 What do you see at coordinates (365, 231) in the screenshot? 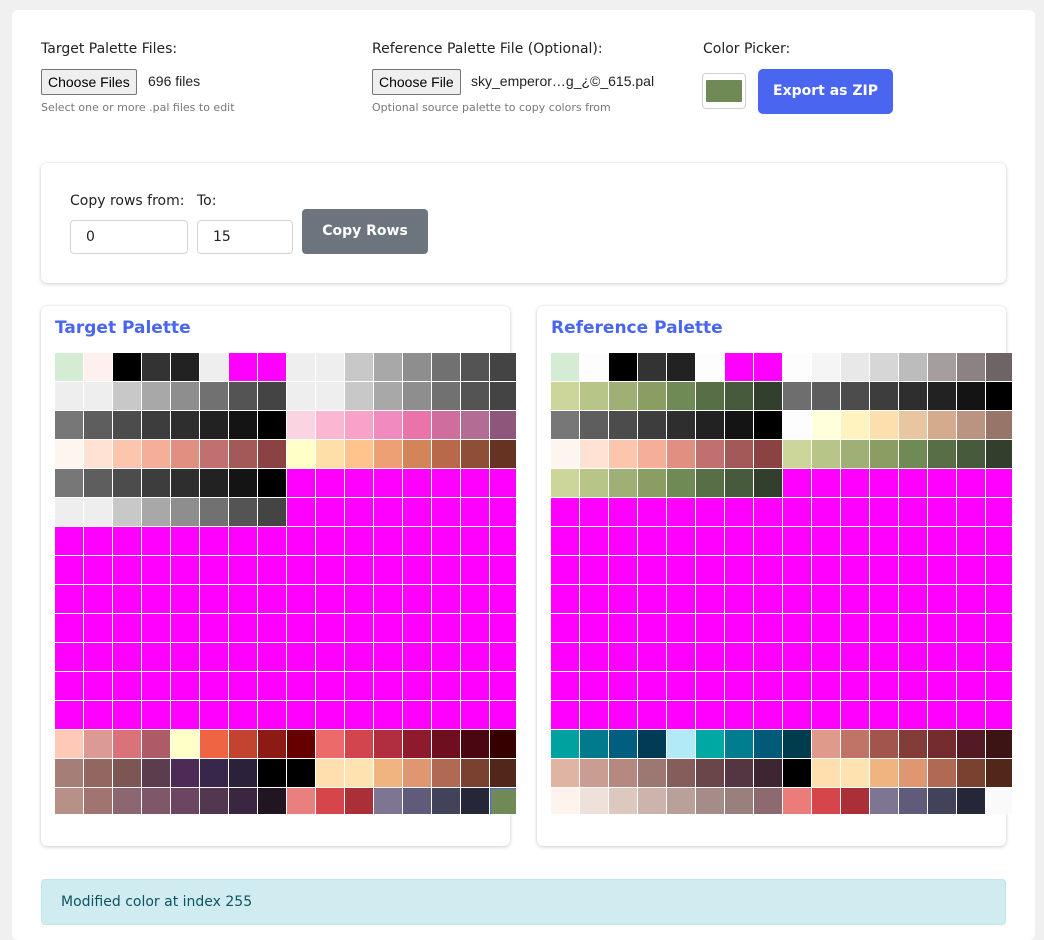
I see `copy-rows-button: Copy Rows` at bounding box center [365, 231].